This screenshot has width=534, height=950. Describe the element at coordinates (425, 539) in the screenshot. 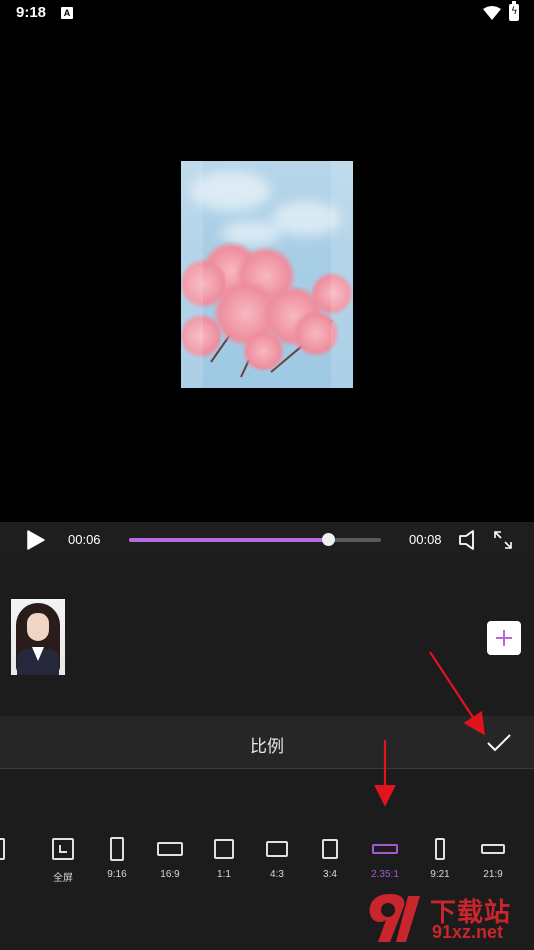

I see `total-time: 00:08` at that location.